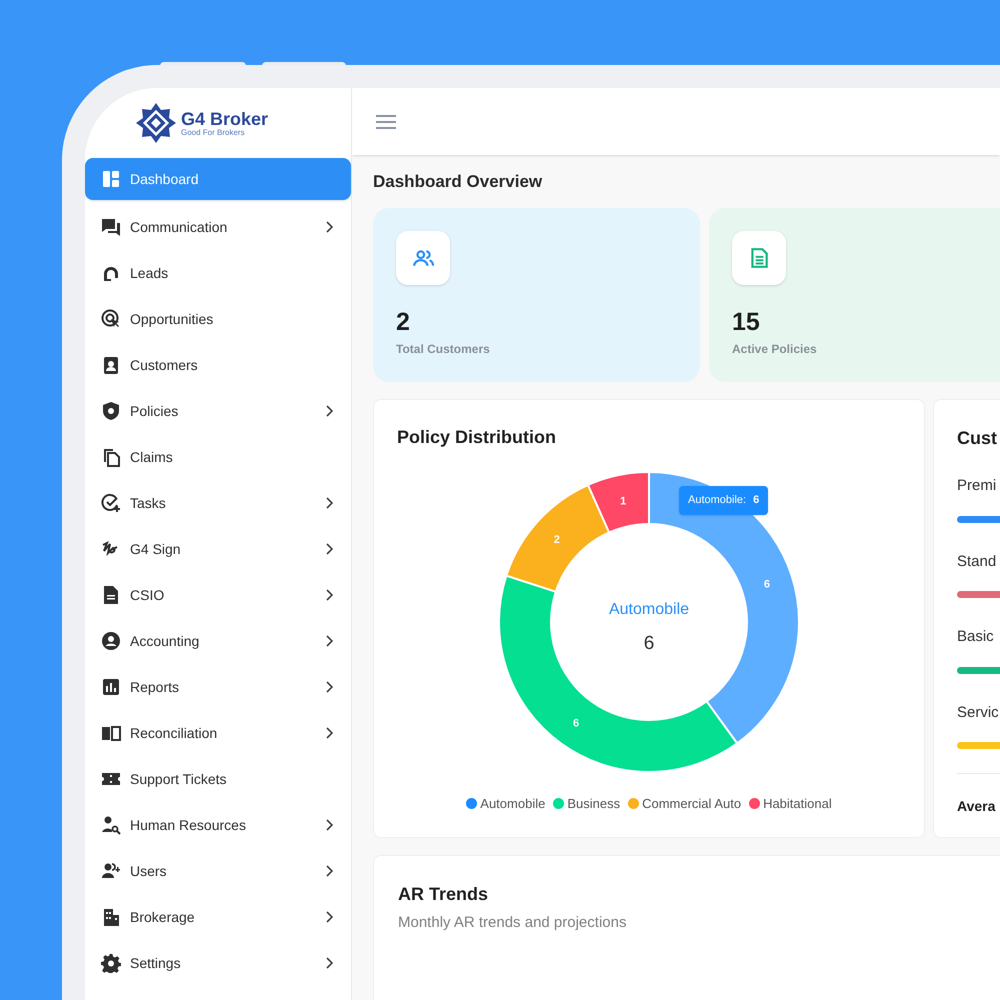 This screenshot has height=1000, width=1000. Describe the element at coordinates (111, 595) in the screenshot. I see `document-icon` at that location.